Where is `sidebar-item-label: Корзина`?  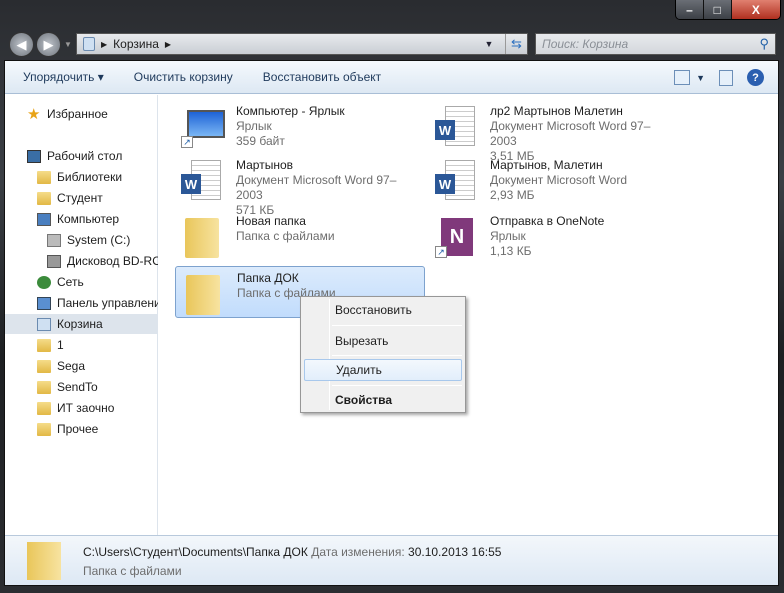
sidebar-item-label: Корзина is located at coordinates (80, 324).